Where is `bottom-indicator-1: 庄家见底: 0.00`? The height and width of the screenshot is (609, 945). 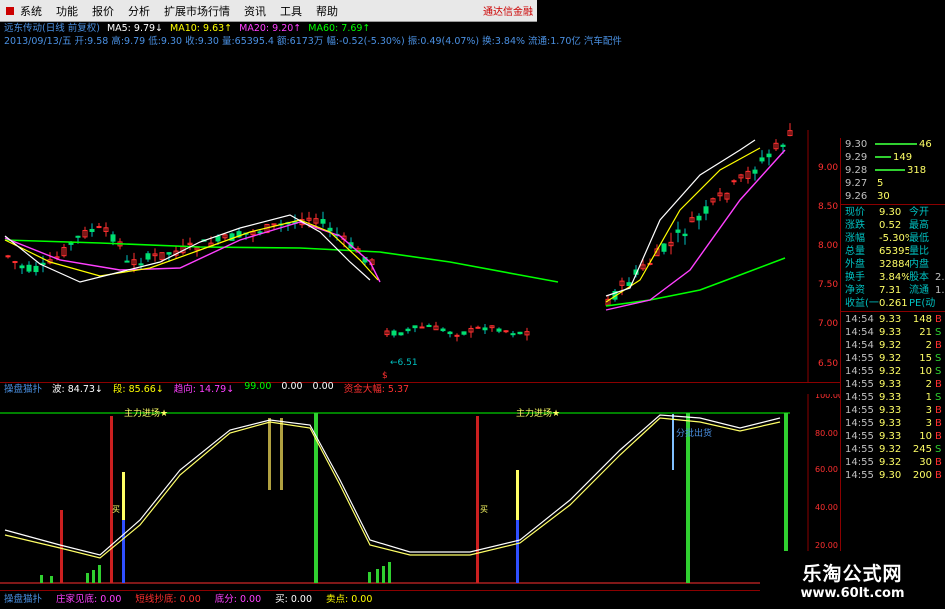 bottom-indicator-1: 庄家见底: 0.00 is located at coordinates (89, 599).